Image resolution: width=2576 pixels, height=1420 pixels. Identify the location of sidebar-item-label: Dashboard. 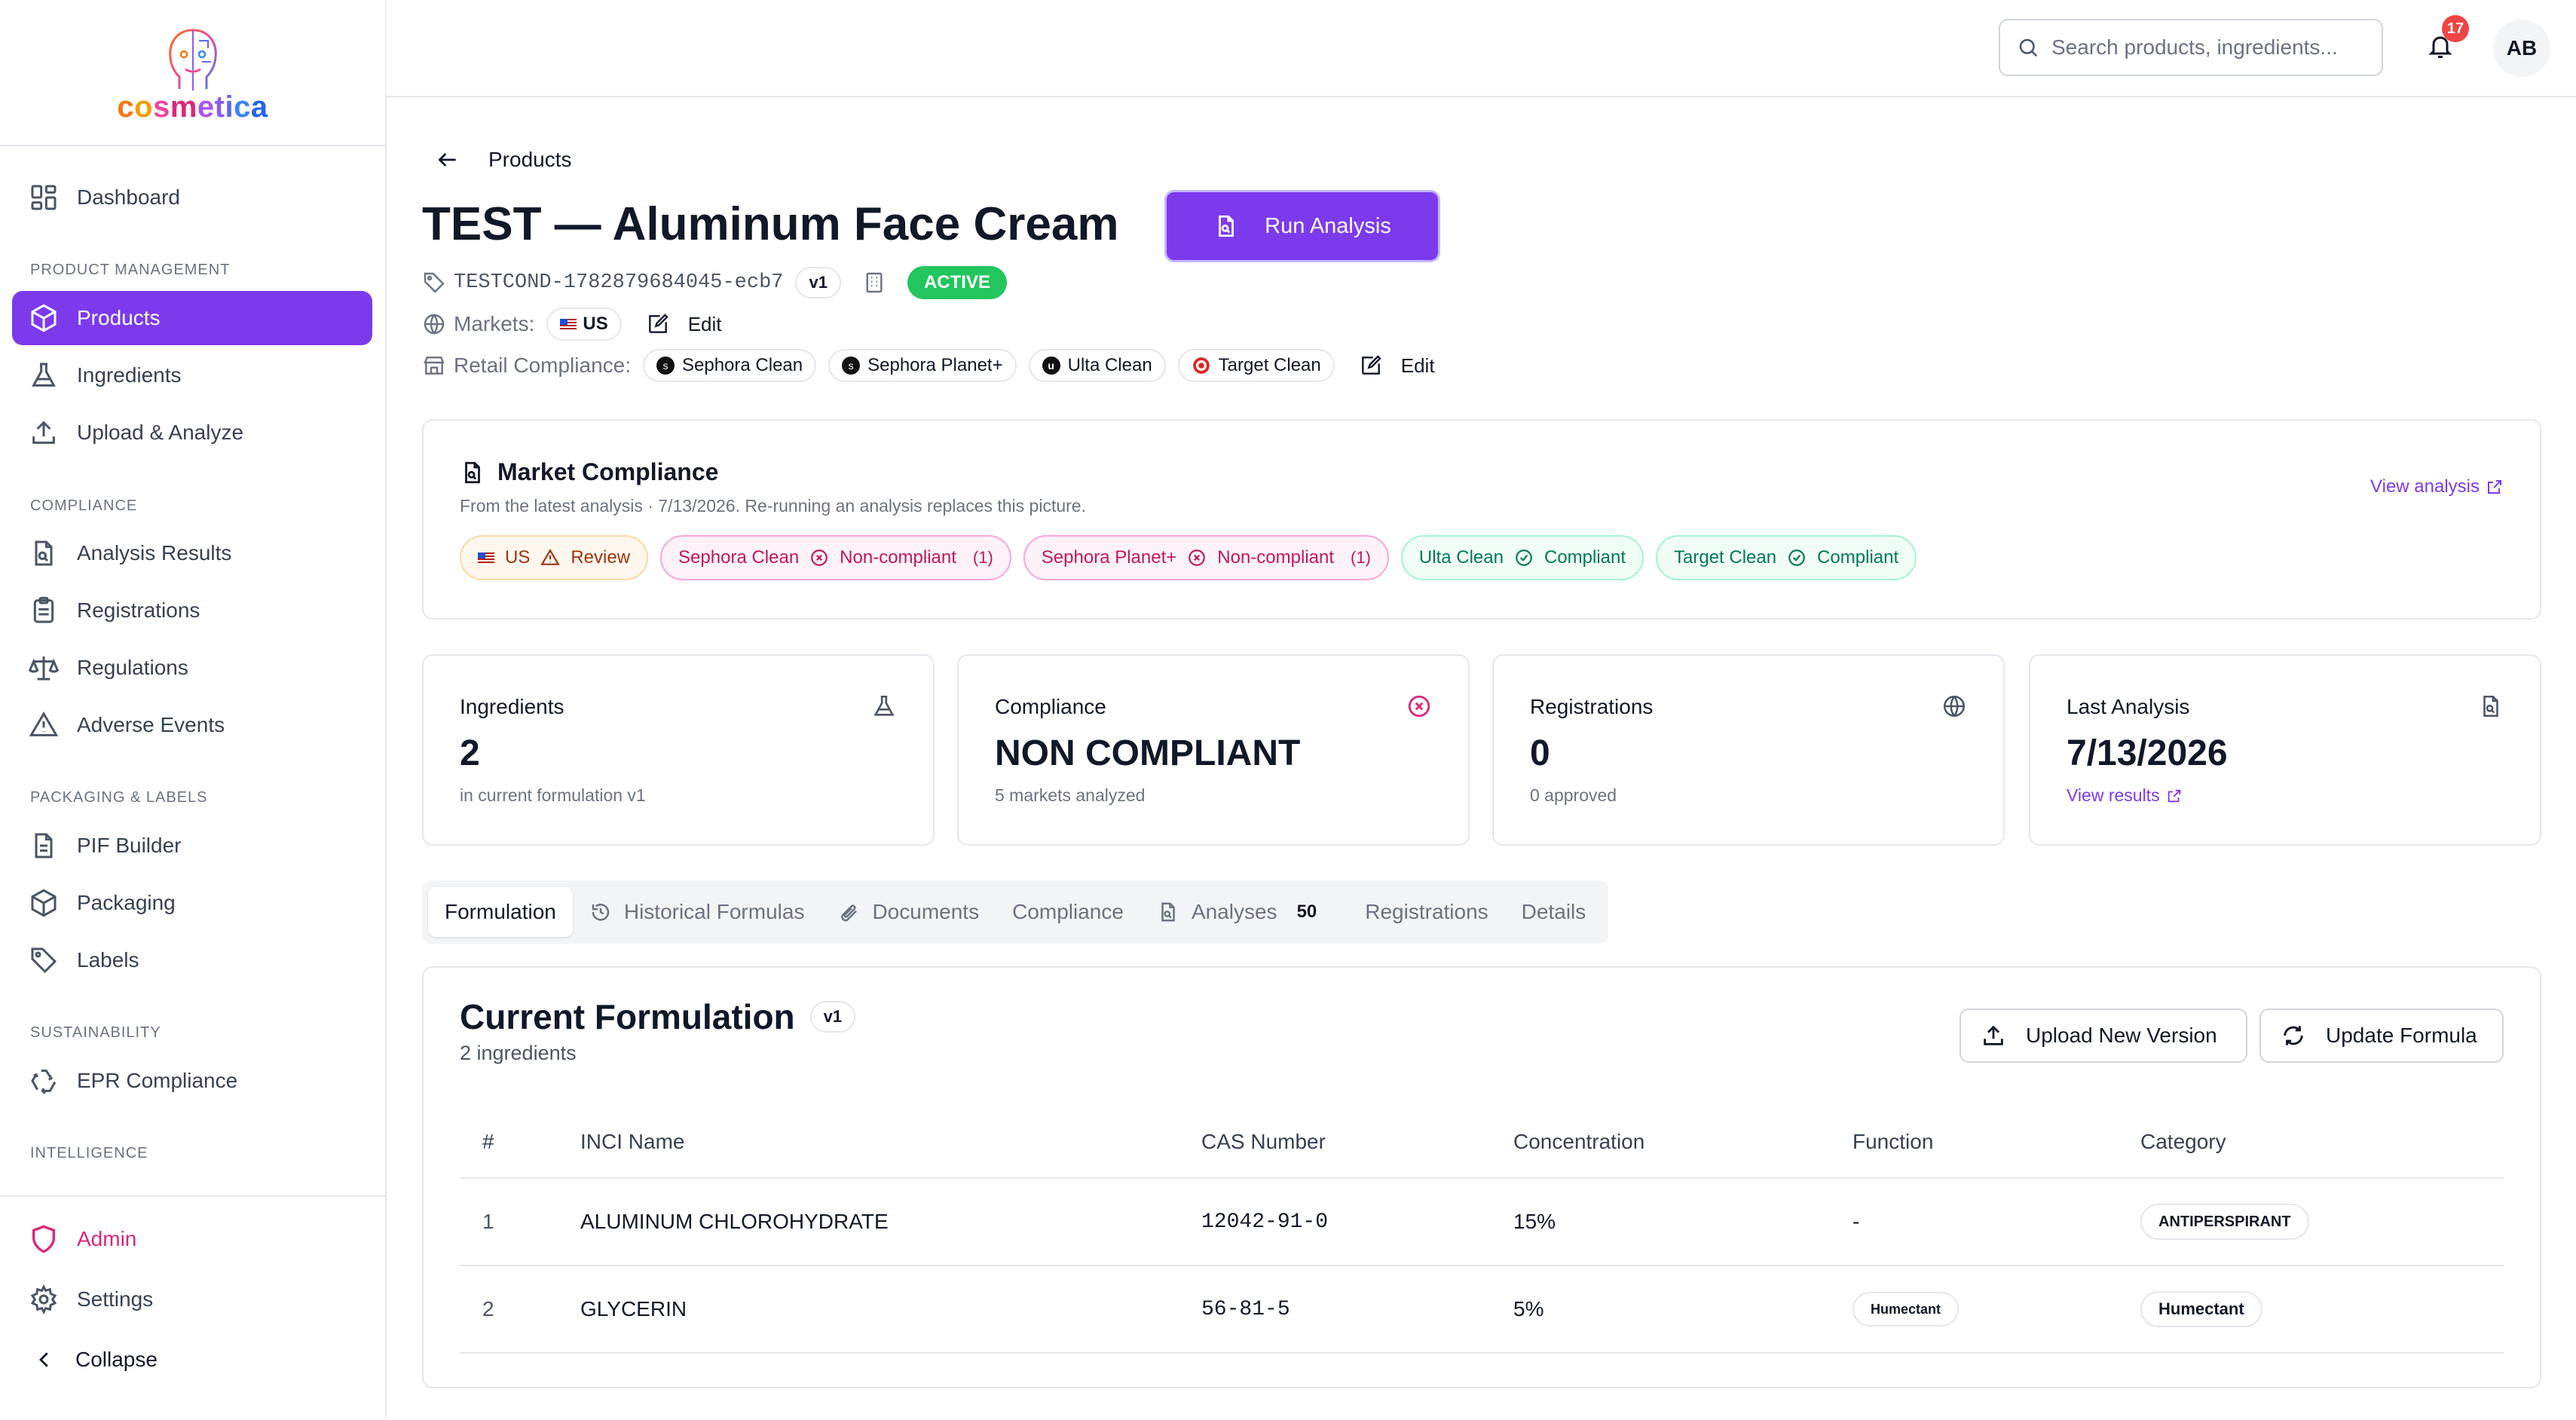
(128, 197).